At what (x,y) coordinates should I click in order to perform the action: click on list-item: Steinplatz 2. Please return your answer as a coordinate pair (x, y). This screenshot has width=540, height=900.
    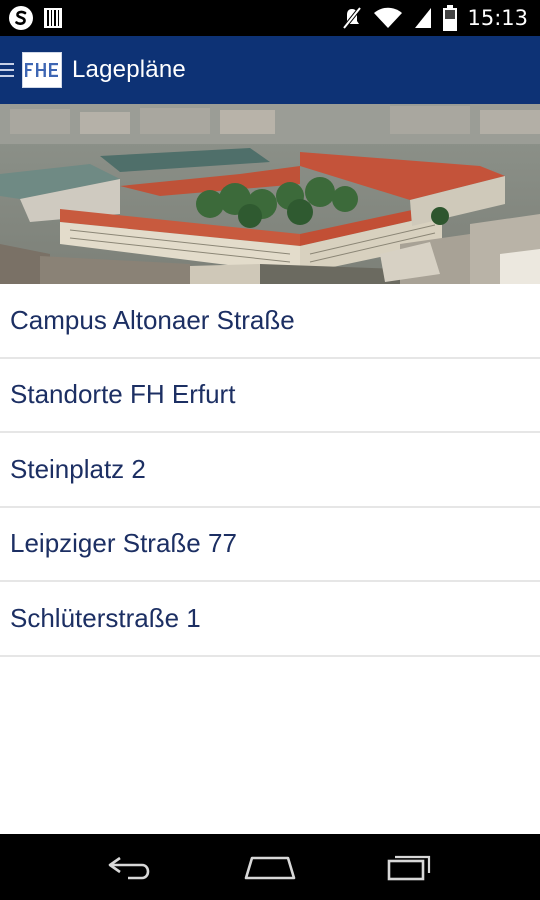
    Looking at the image, I should click on (270, 470).